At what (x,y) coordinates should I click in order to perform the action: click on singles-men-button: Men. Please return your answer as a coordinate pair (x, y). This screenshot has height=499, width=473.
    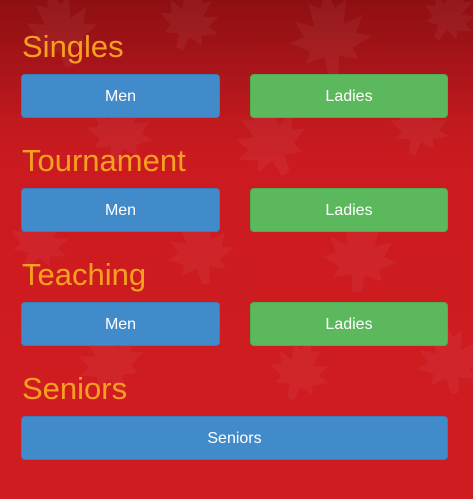
    Looking at the image, I should click on (120, 96).